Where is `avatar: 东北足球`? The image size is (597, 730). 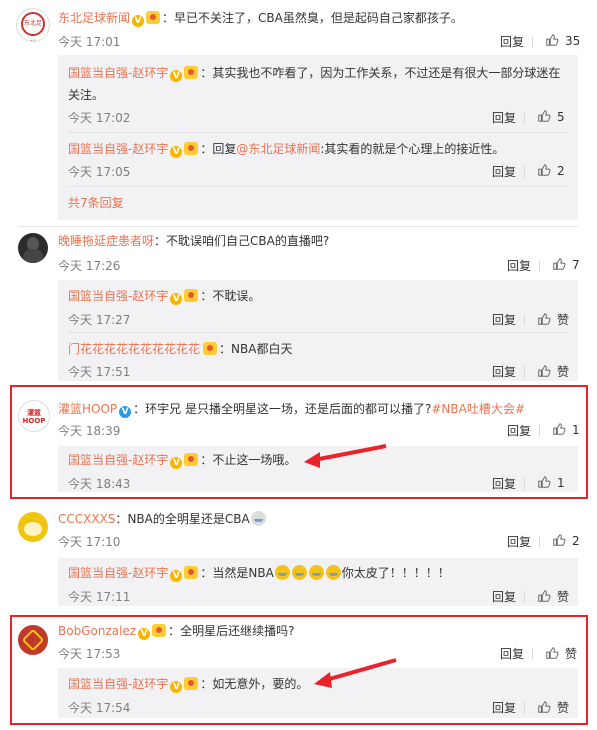
avatar: 东北足球 is located at coordinates (33, 25).